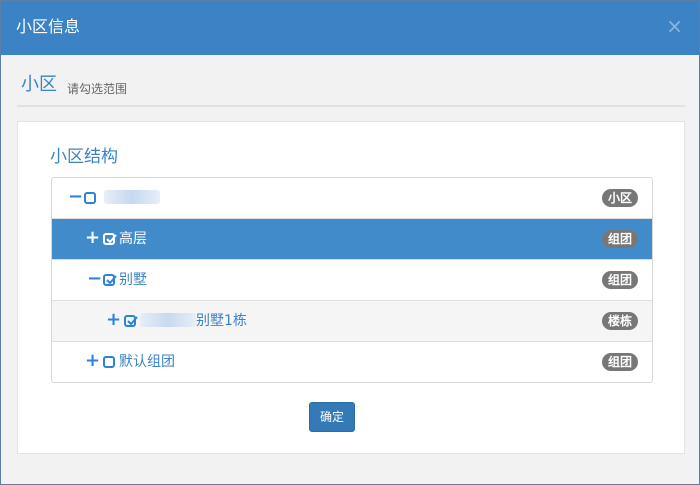 The width and height of the screenshot is (700, 485). Describe the element at coordinates (352, 321) in the screenshot. I see `tree-node-villa-building-1: + 别墅1栋 楼栋` at that location.